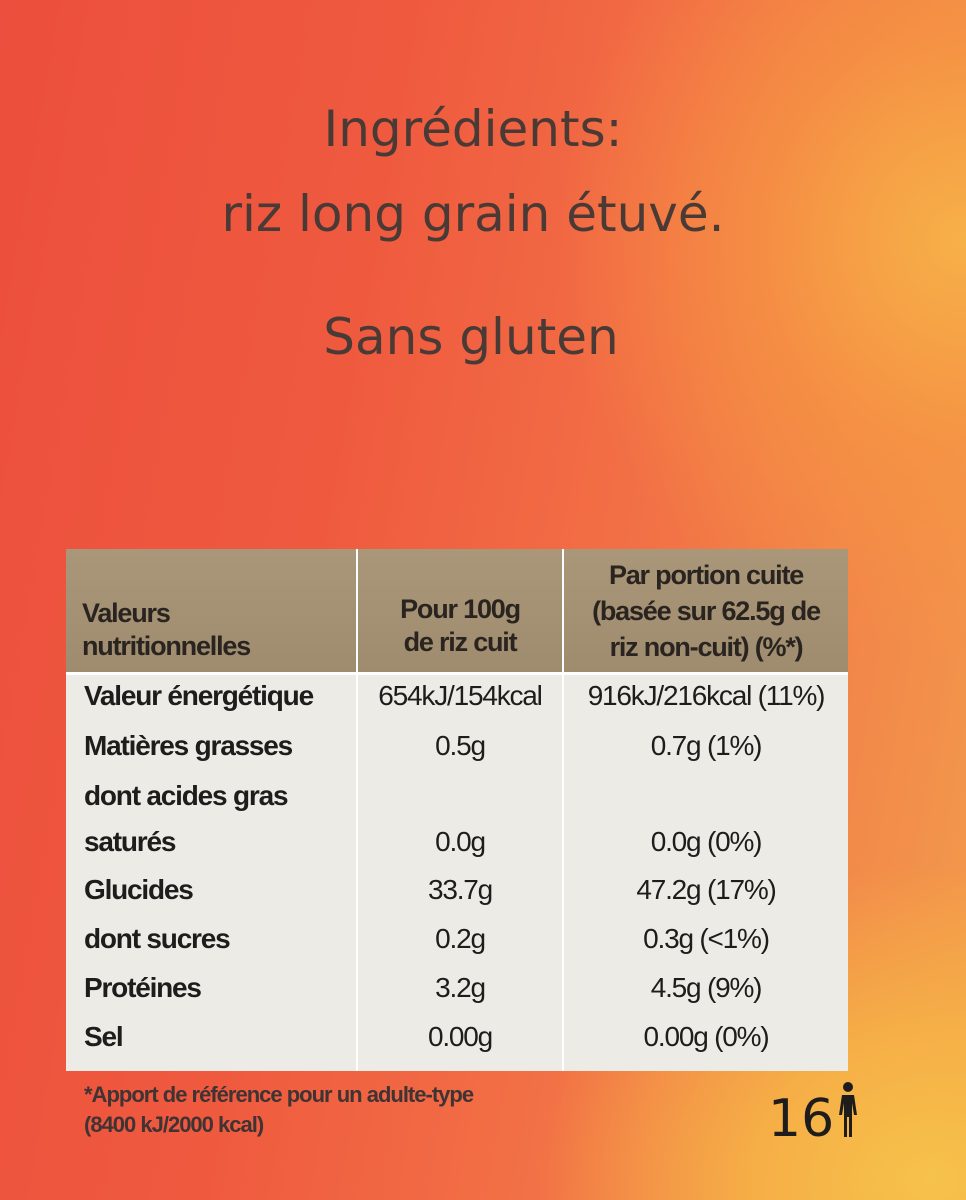 This screenshot has height=1200, width=966. I want to click on ingredients-title: Ingrédients:, so click(473, 129).